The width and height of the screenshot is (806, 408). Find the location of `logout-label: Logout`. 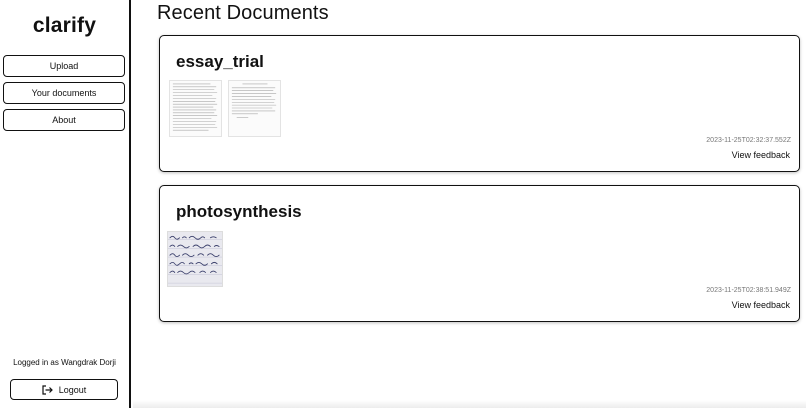

logout-label: Logout is located at coordinates (72, 389).